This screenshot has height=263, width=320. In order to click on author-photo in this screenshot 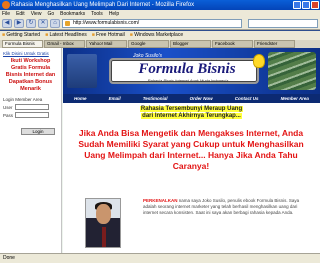, I will do `click(103, 223)`.